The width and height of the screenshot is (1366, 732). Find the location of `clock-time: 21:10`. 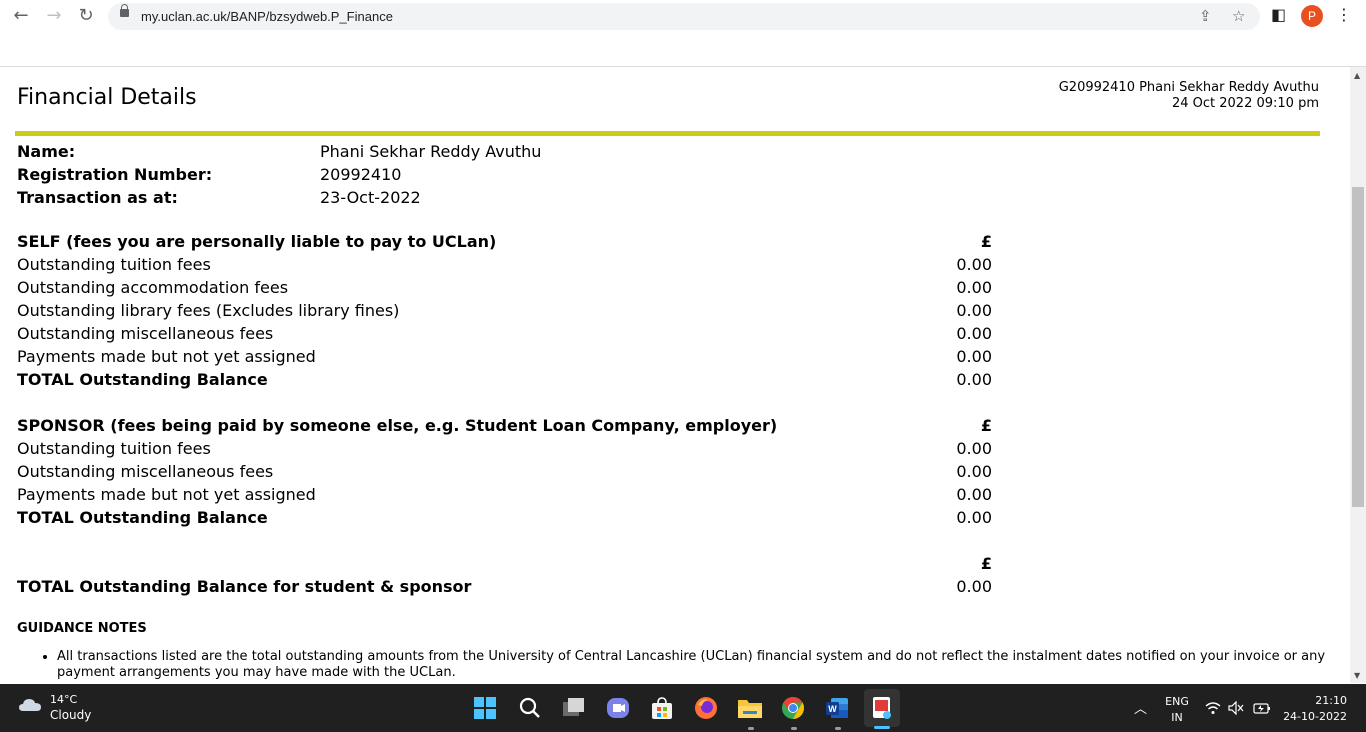

clock-time: 21:10 is located at coordinates (1331, 700).